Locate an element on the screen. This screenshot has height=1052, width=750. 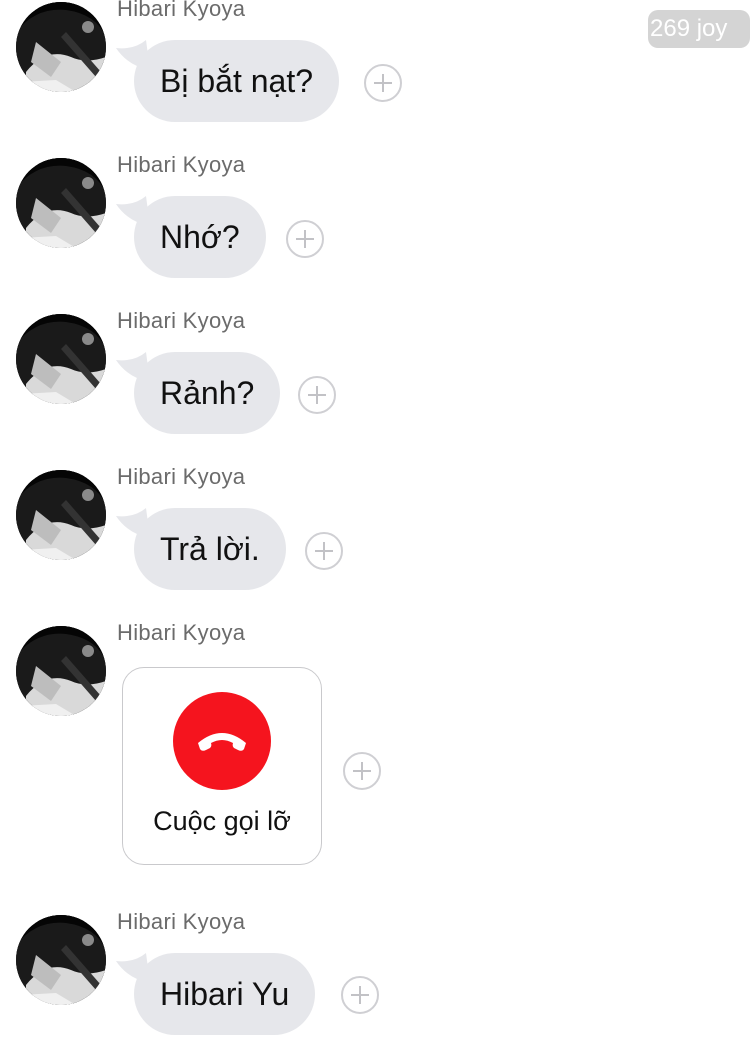
missed-call-card: Cuộc gọi lỡ is located at coordinates (222, 766).